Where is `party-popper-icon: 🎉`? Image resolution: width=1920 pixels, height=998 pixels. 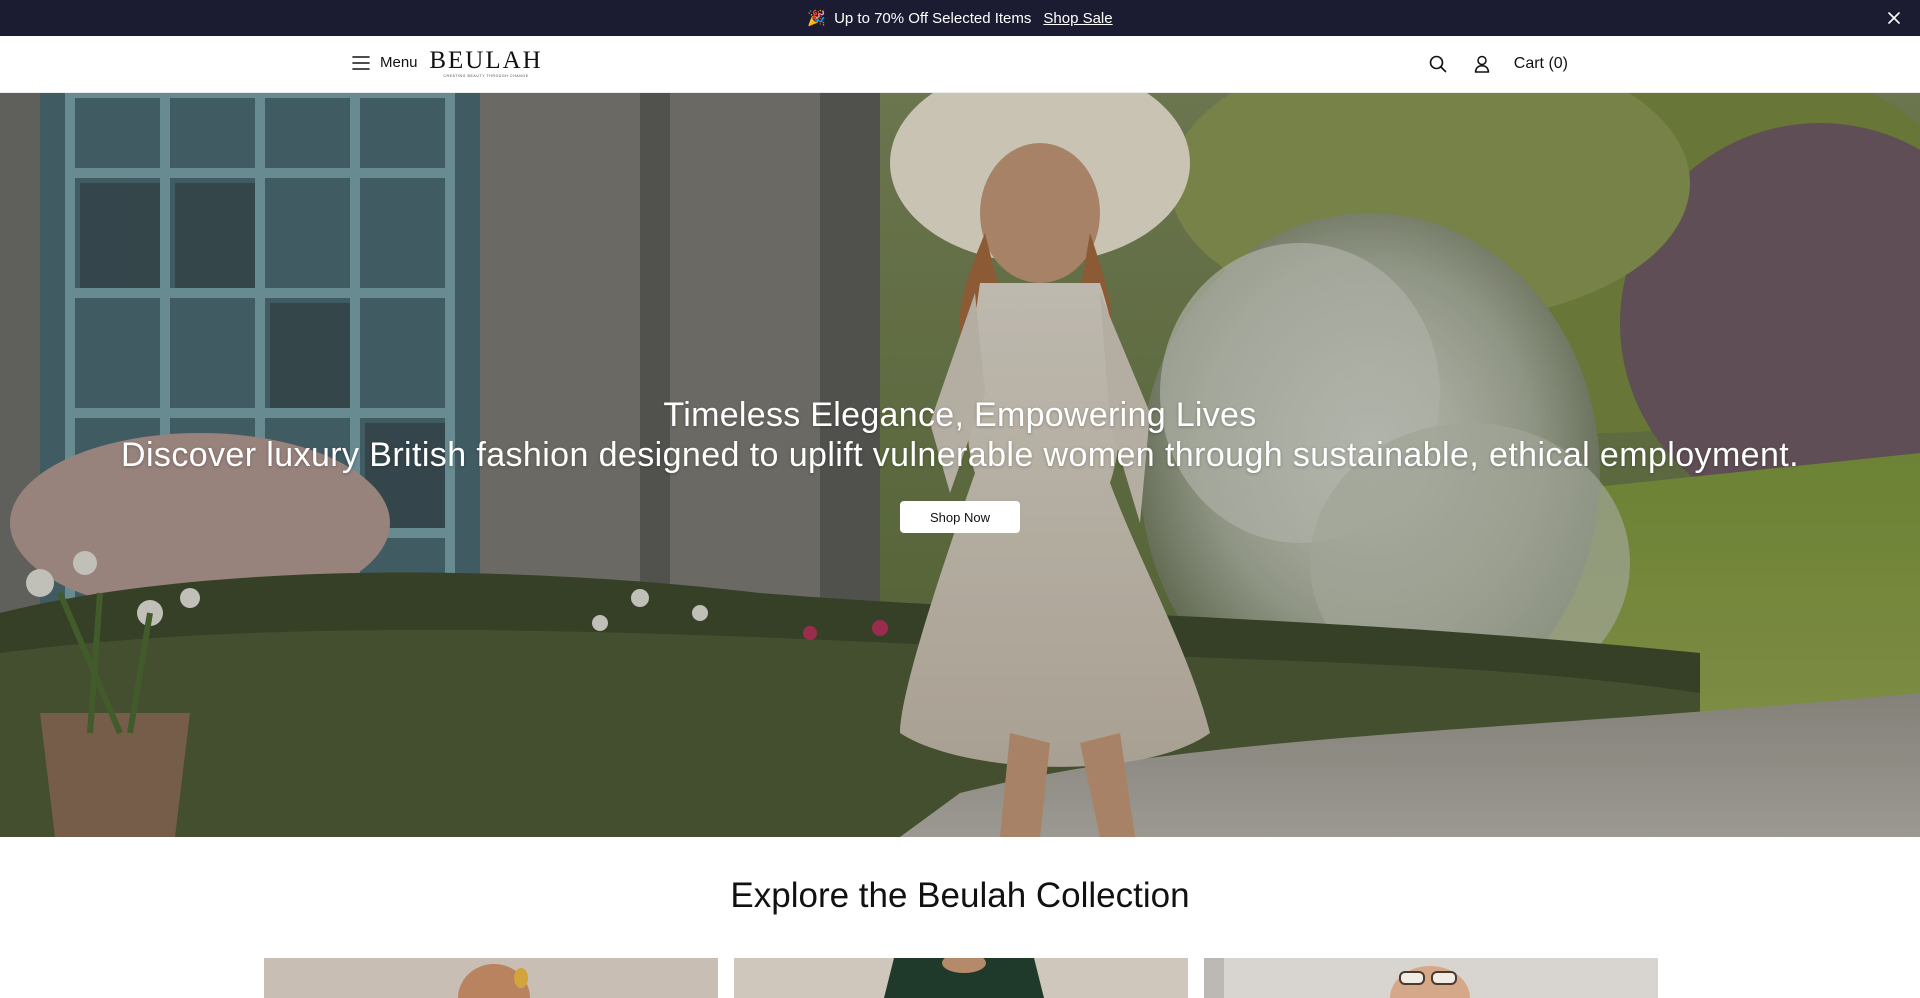 party-popper-icon: 🎉 is located at coordinates (817, 18).